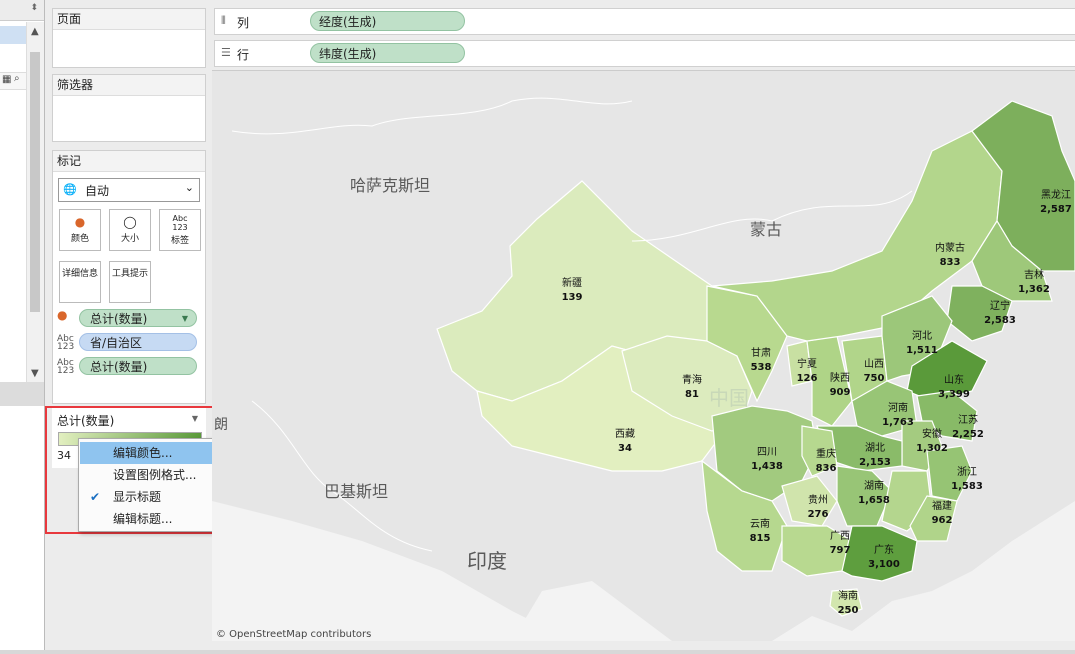 The height and width of the screenshot is (654, 1075). What do you see at coordinates (387, 53) in the screenshot?
I see `latitude-pill: 纬度(生成)` at bounding box center [387, 53].